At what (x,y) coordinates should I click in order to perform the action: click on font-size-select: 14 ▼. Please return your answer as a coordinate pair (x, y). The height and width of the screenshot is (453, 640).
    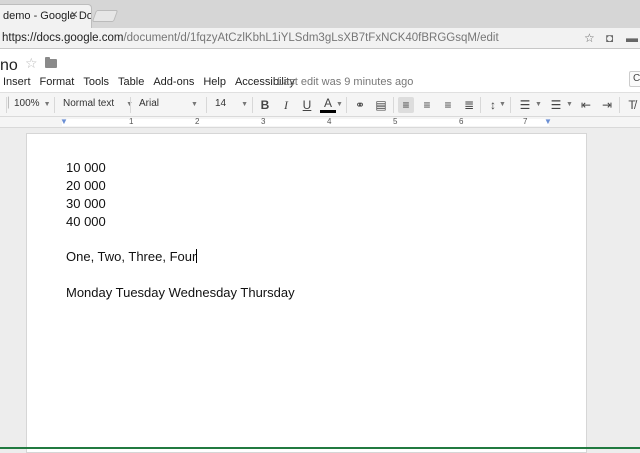
    Looking at the image, I should click on (231, 103).